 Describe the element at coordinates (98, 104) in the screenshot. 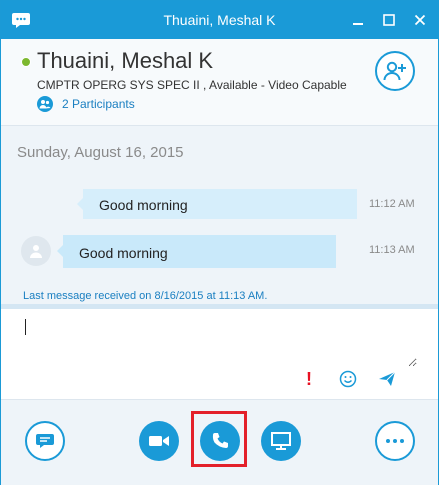

I see `participants-link: 2 Participants` at that location.